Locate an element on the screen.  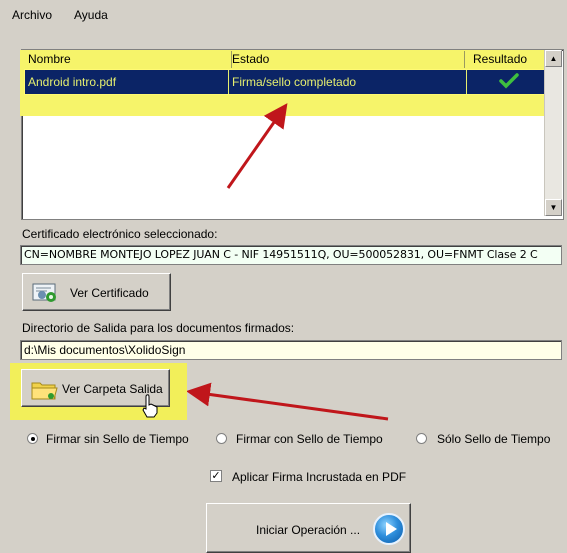
checkbox-indicator: ✓ is located at coordinates (216, 476).